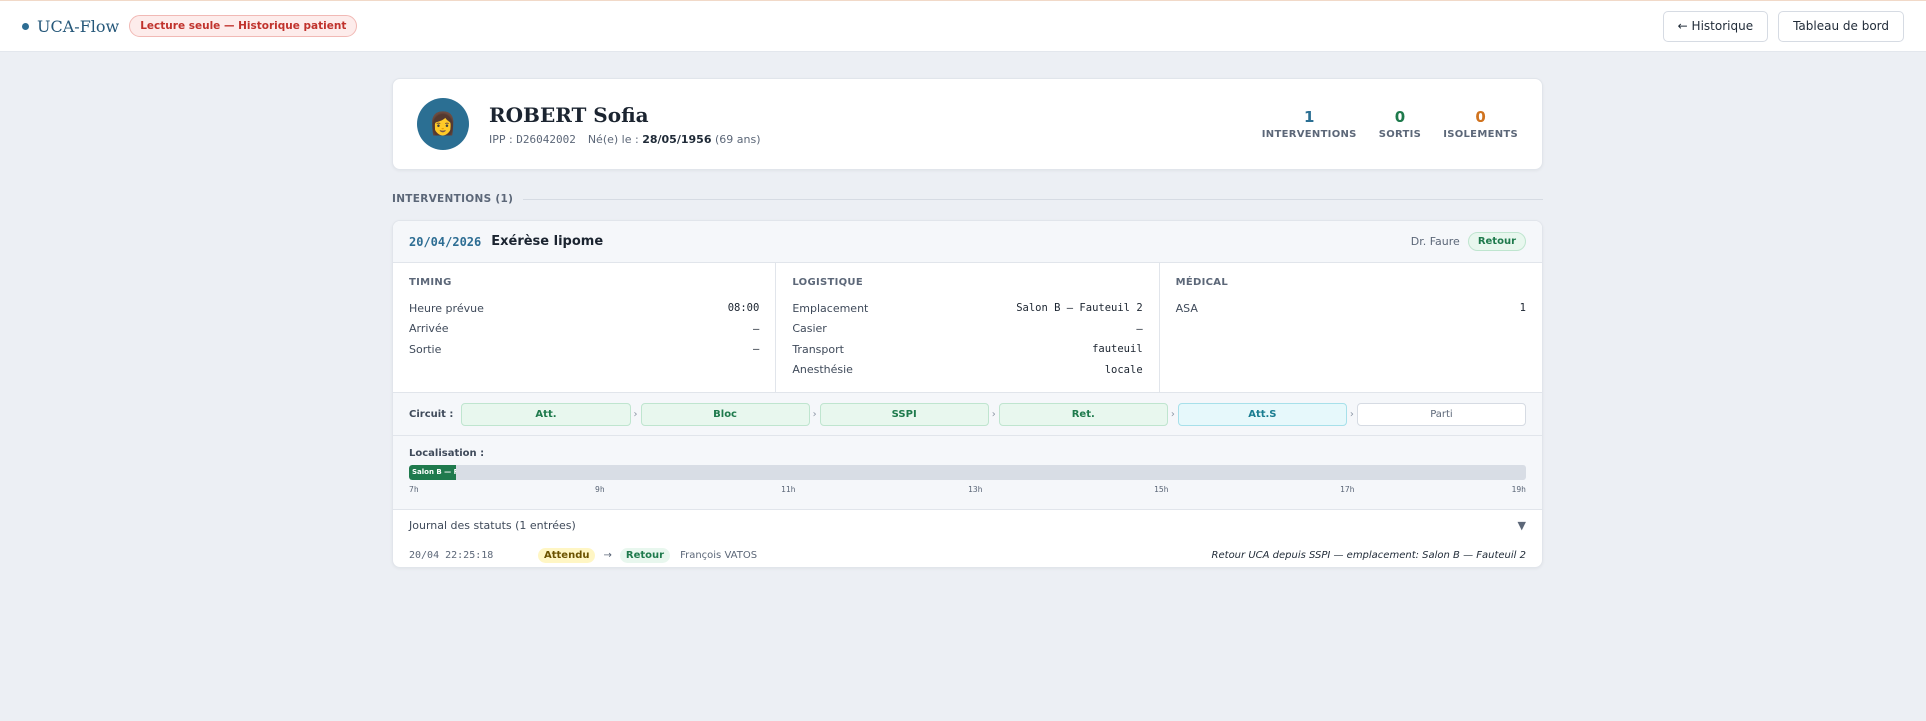  I want to click on top-actions: ← Historique Tableau de bord, so click(1783, 26).